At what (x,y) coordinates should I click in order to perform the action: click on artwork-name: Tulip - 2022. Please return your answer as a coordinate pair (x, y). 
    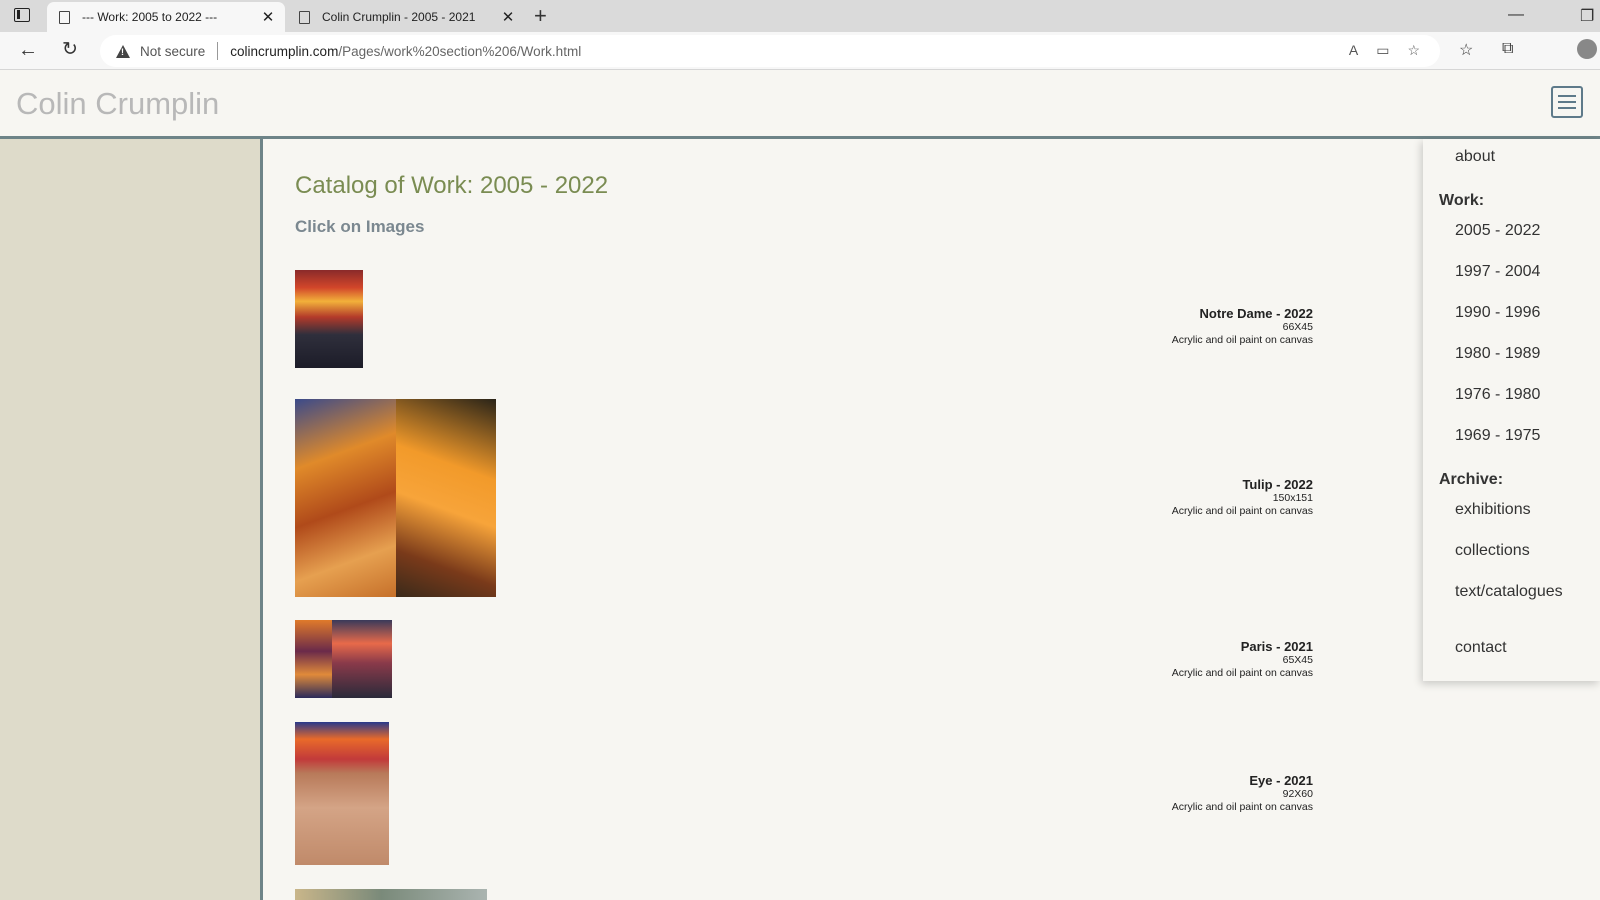
    Looking at the image, I should click on (1277, 484).